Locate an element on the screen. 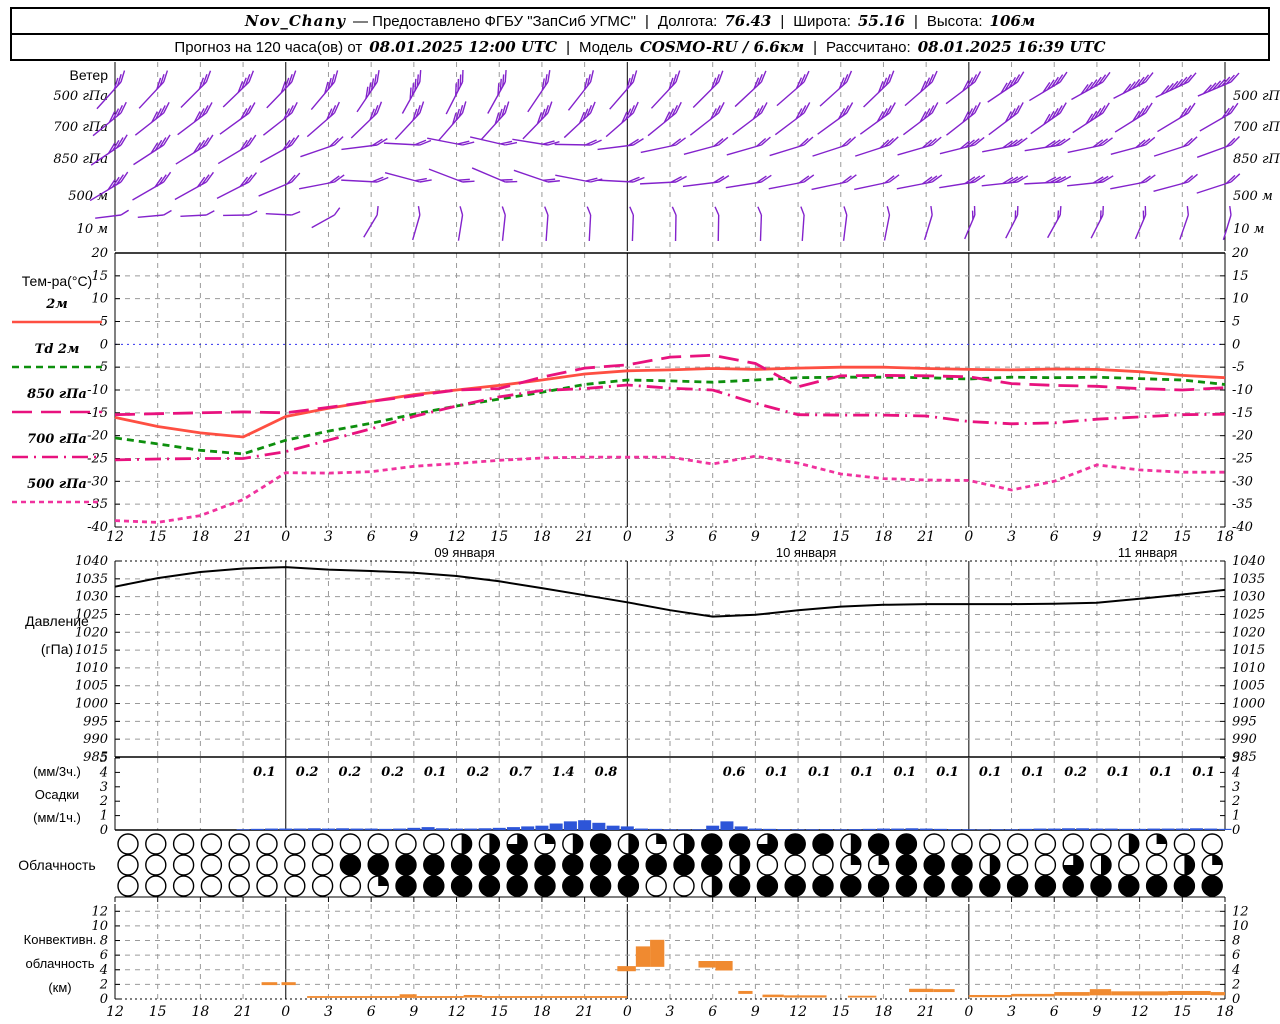 This screenshot has width=1280, height=1024. hour-label: 15 is located at coordinates (499, 537).